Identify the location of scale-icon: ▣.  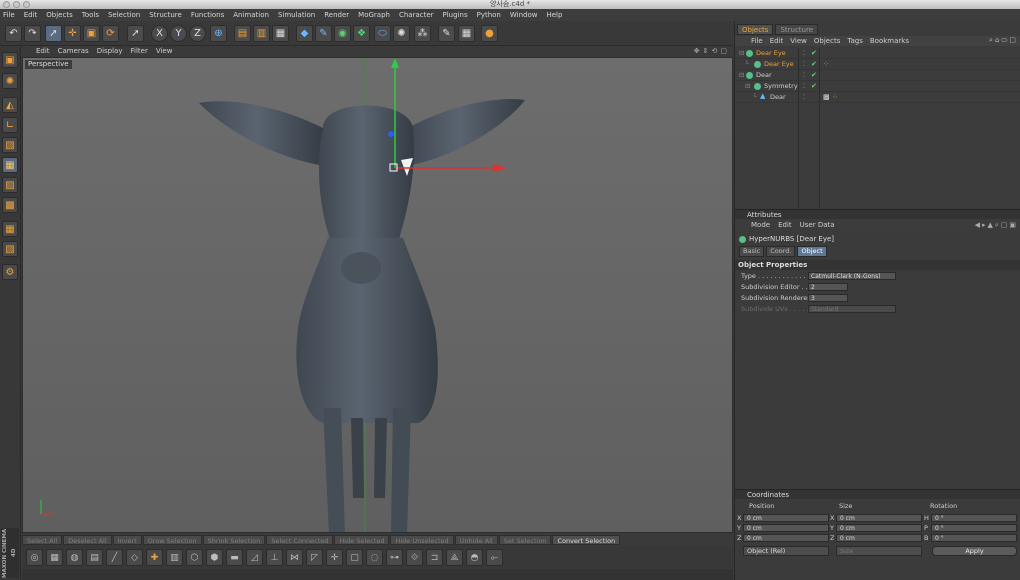
(91, 33).